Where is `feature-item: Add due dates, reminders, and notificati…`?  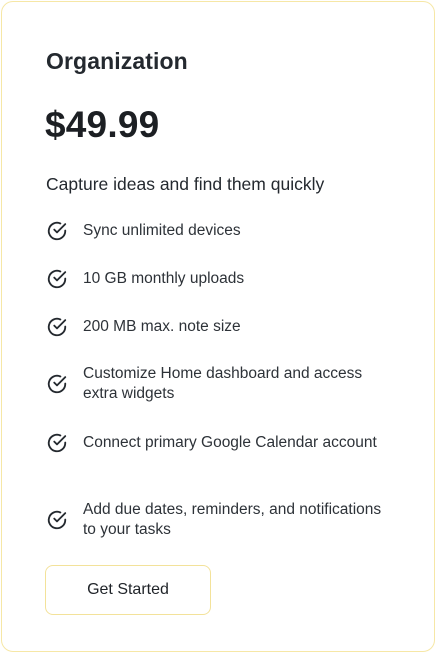 feature-item: Add due dates, reminders, and notificati… is located at coordinates (221, 520).